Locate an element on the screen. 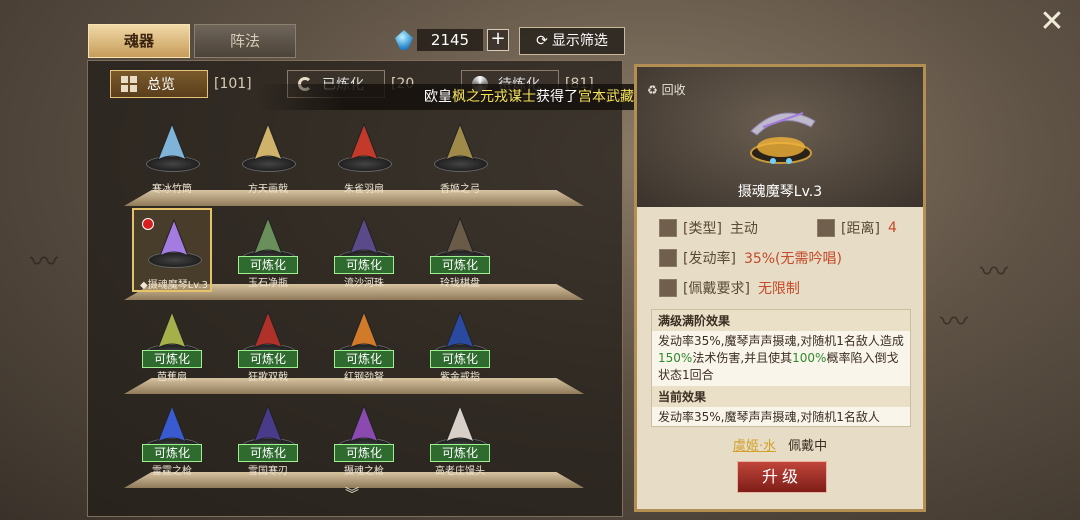 Image resolution: width=1080 pixels, height=520 pixels. type-key: [类型] is located at coordinates (702, 229).